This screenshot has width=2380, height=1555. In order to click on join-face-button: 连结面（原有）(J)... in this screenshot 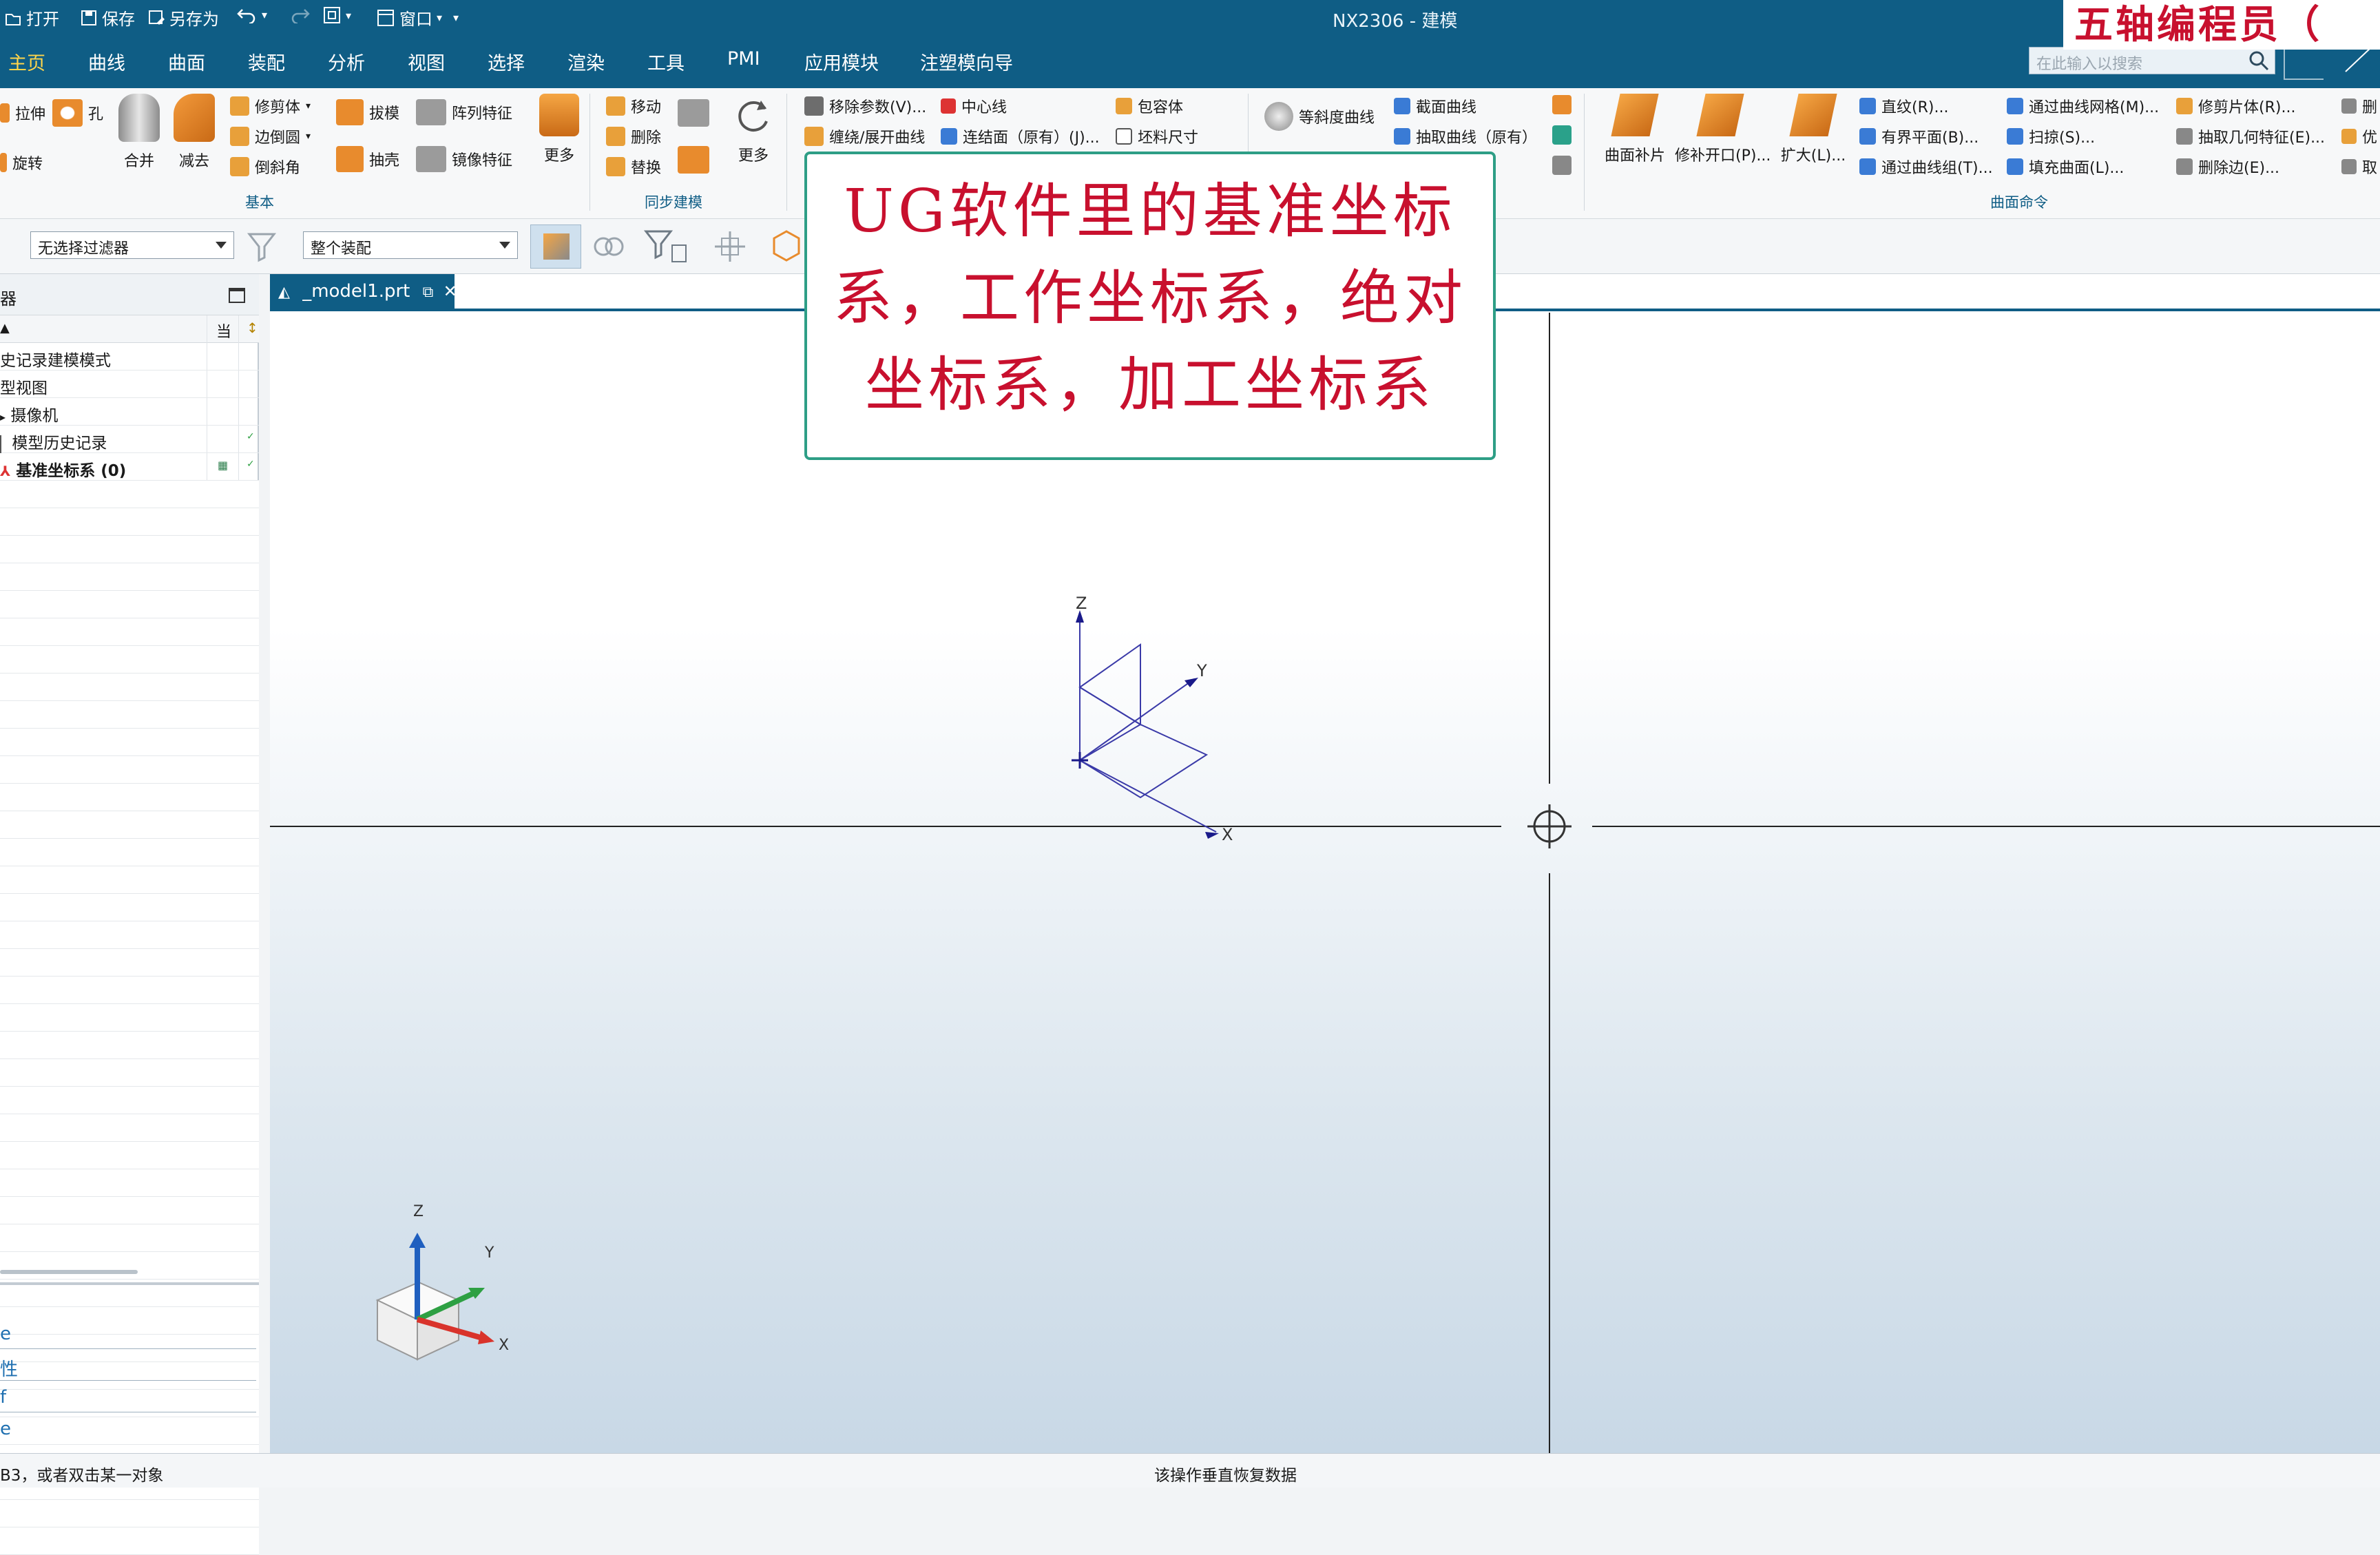, I will do `click(1021, 136)`.